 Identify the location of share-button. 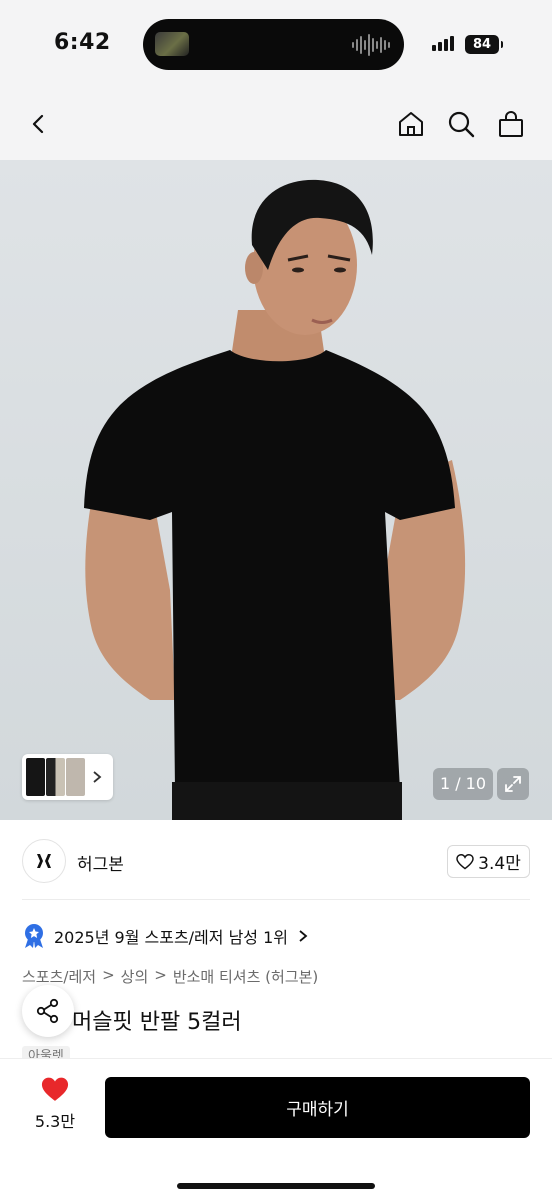
(48, 1011).